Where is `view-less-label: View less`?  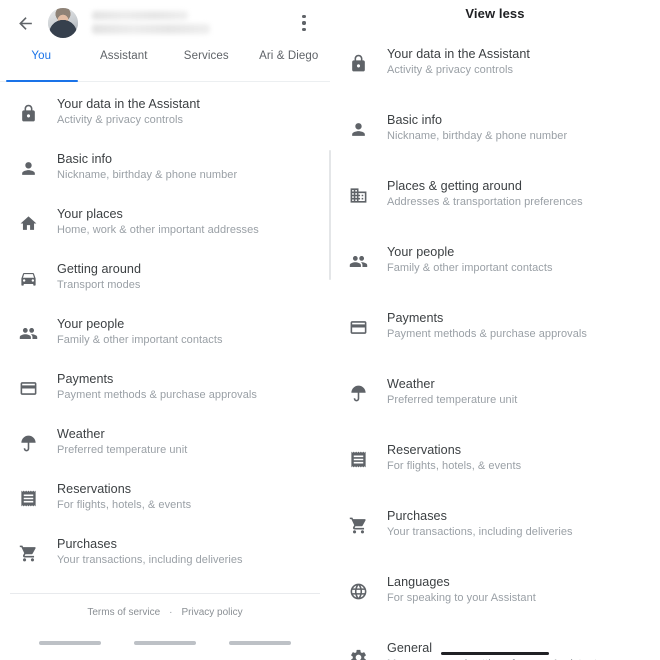 view-less-label: View less is located at coordinates (495, 13).